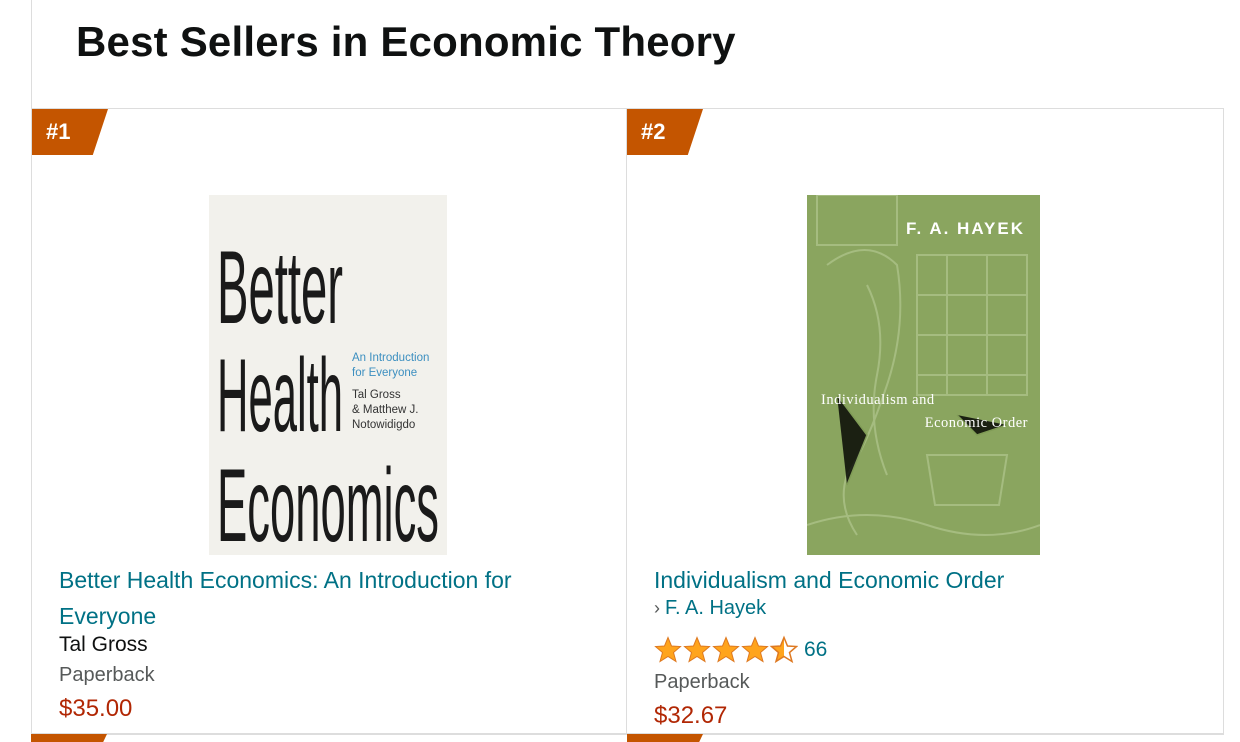 The width and height of the screenshot is (1240, 742). Describe the element at coordinates (924, 580) in the screenshot. I see `product-title-link: Individualism and Economic Order` at that location.